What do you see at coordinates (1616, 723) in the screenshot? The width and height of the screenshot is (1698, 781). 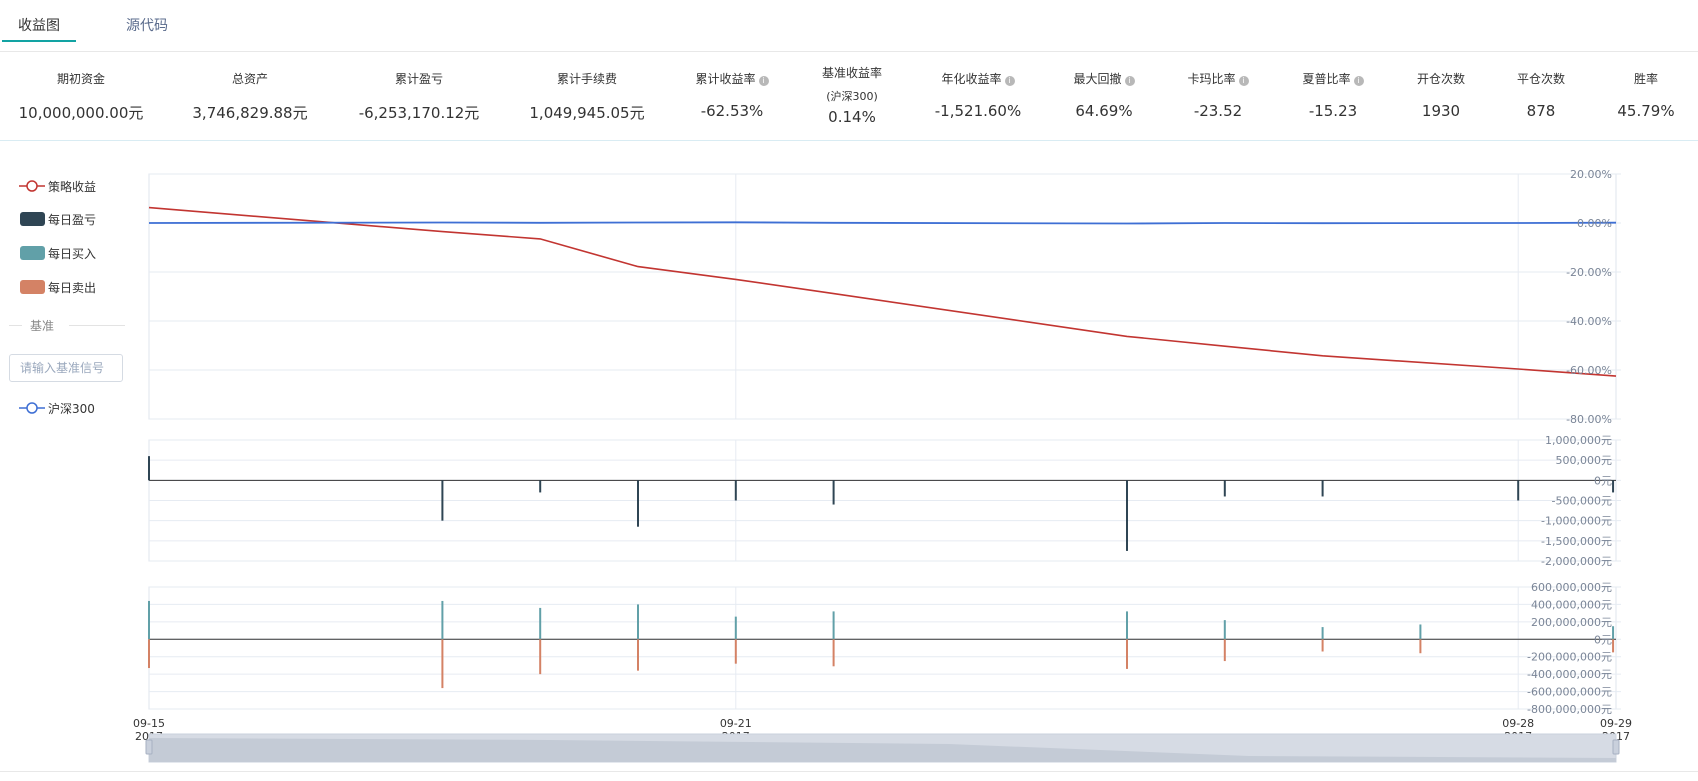 I see `x-tick-date-label: 09-29` at bounding box center [1616, 723].